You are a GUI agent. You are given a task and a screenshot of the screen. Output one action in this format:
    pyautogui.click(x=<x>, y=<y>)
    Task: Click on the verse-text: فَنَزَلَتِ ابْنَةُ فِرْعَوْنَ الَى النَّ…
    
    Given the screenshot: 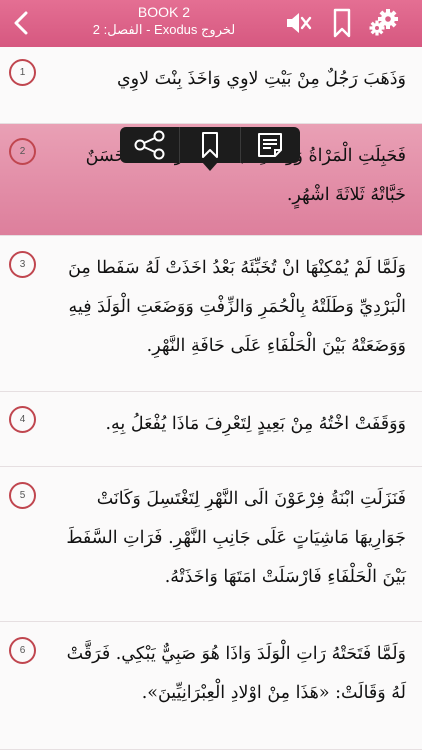 What is the action you would take?
    pyautogui.click(x=236, y=538)
    